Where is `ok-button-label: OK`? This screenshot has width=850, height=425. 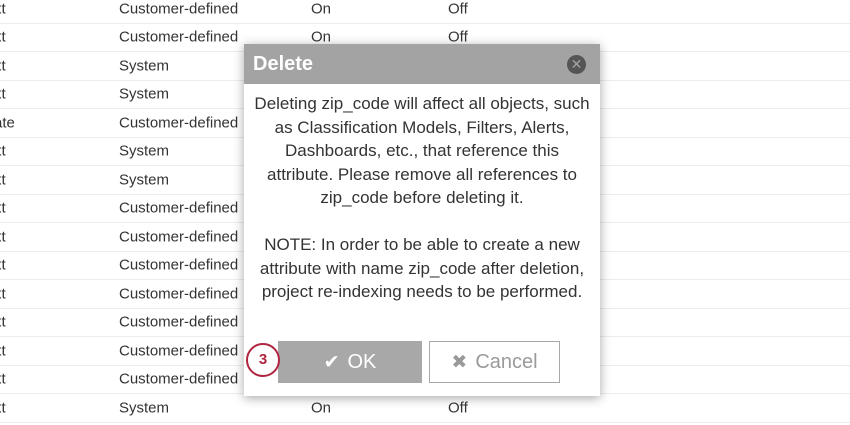 ok-button-label: OK is located at coordinates (362, 362).